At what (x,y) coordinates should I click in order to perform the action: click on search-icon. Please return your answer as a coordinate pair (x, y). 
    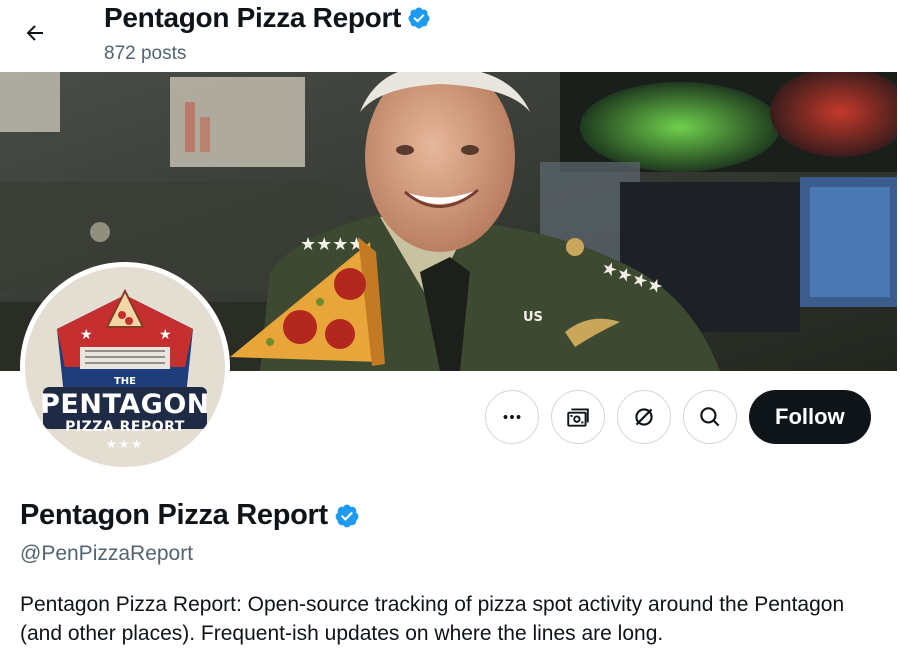
    Looking at the image, I should click on (710, 417).